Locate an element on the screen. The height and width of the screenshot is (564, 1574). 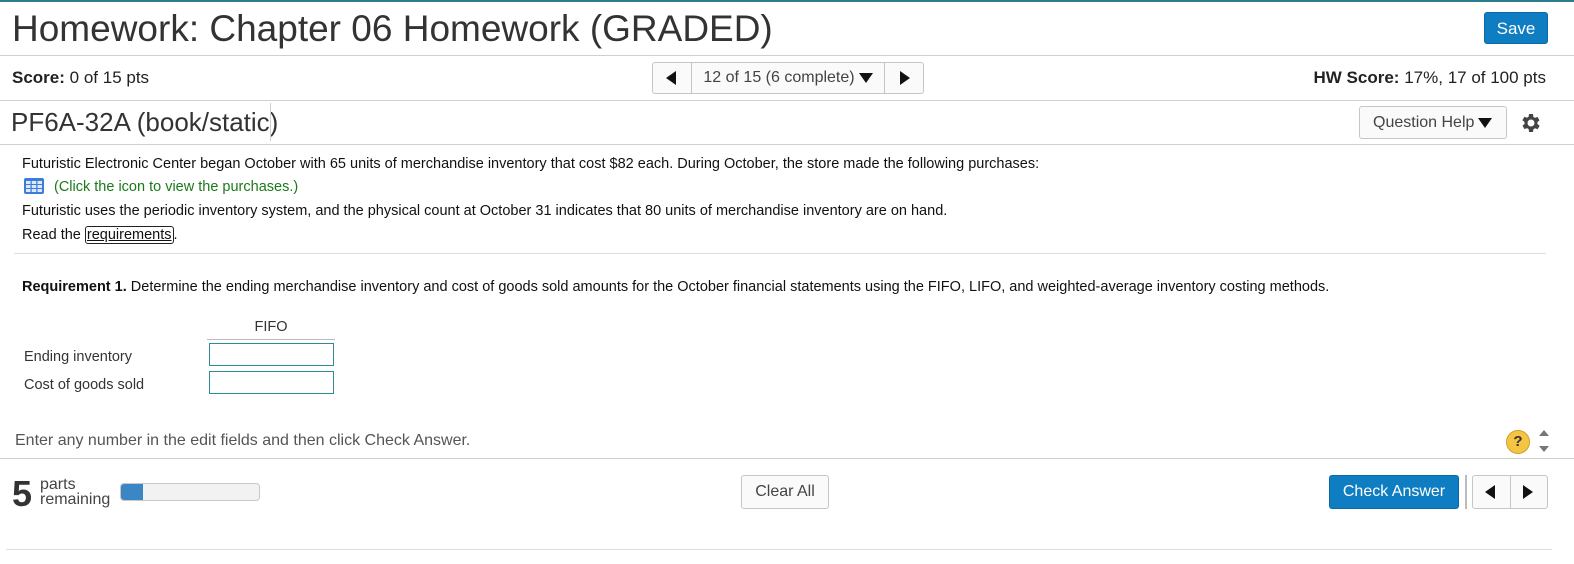
requirement-label: Requirement 1. is located at coordinates (74, 287).